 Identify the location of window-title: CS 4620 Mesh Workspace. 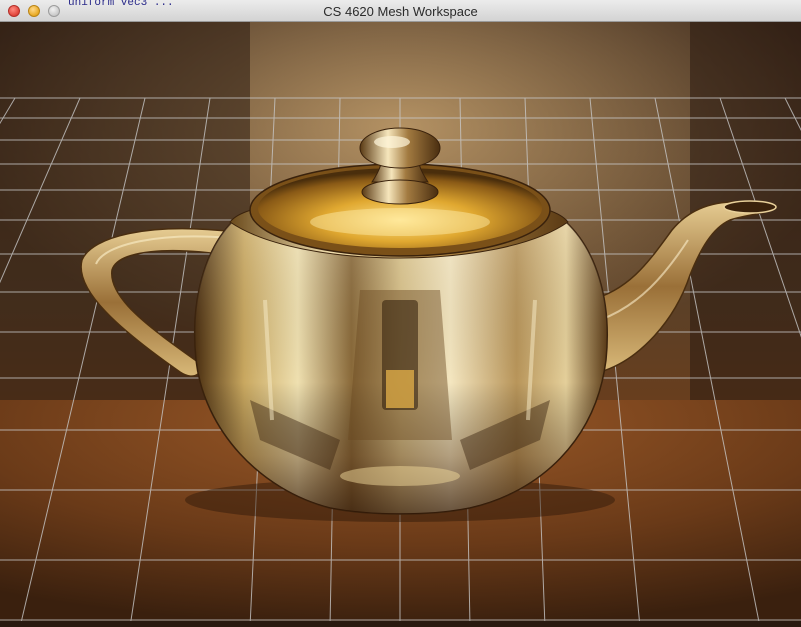
(400, 11).